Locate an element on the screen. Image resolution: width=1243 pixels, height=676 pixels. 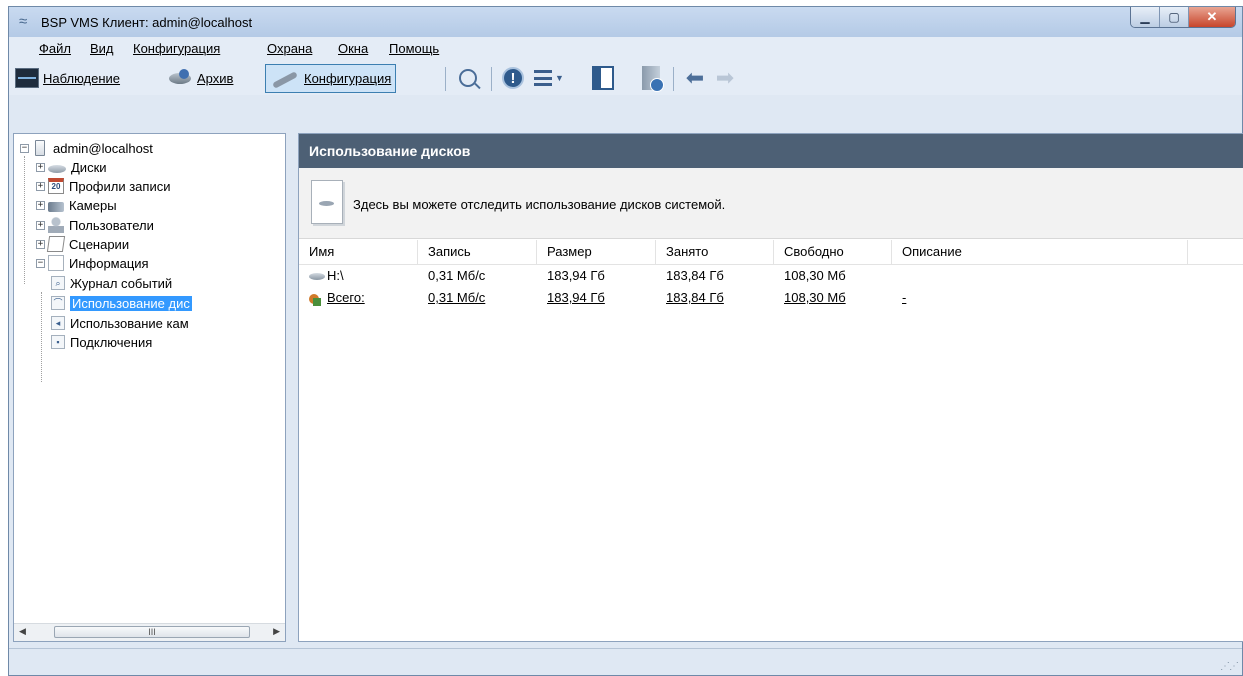
panel-icon is located at coordinates (603, 78).